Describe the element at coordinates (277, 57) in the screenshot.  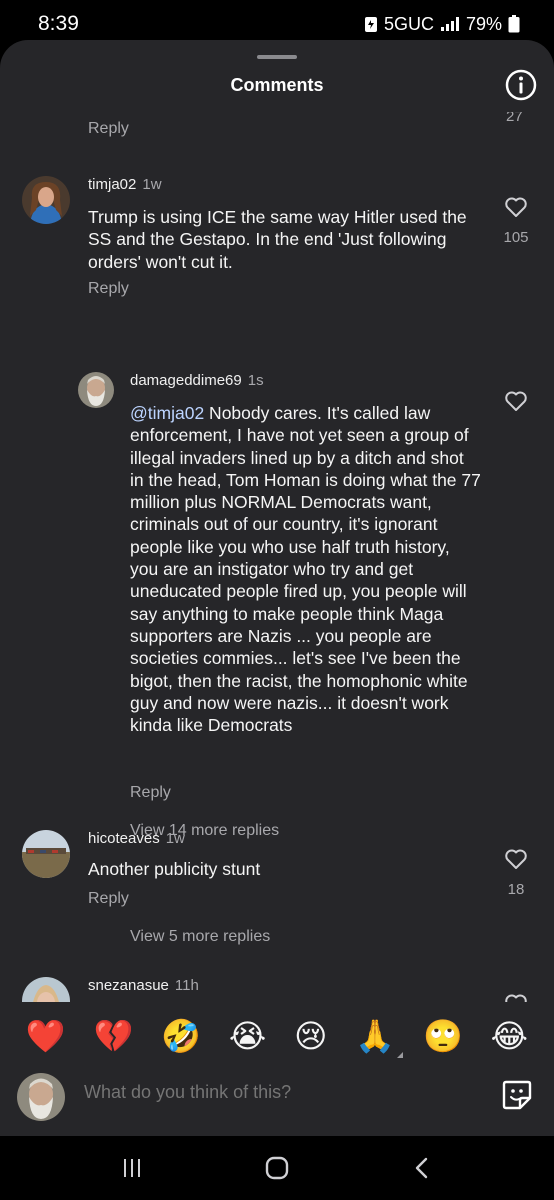
I see `drag-handle` at that location.